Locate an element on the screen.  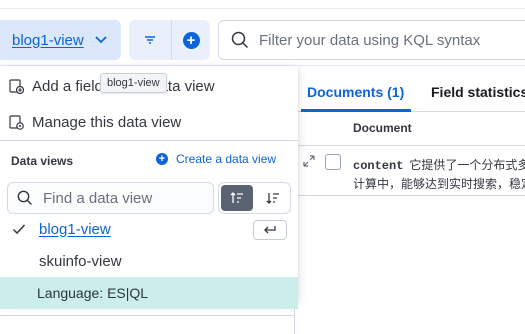
table-row-divider is located at coordinates (410, 195).